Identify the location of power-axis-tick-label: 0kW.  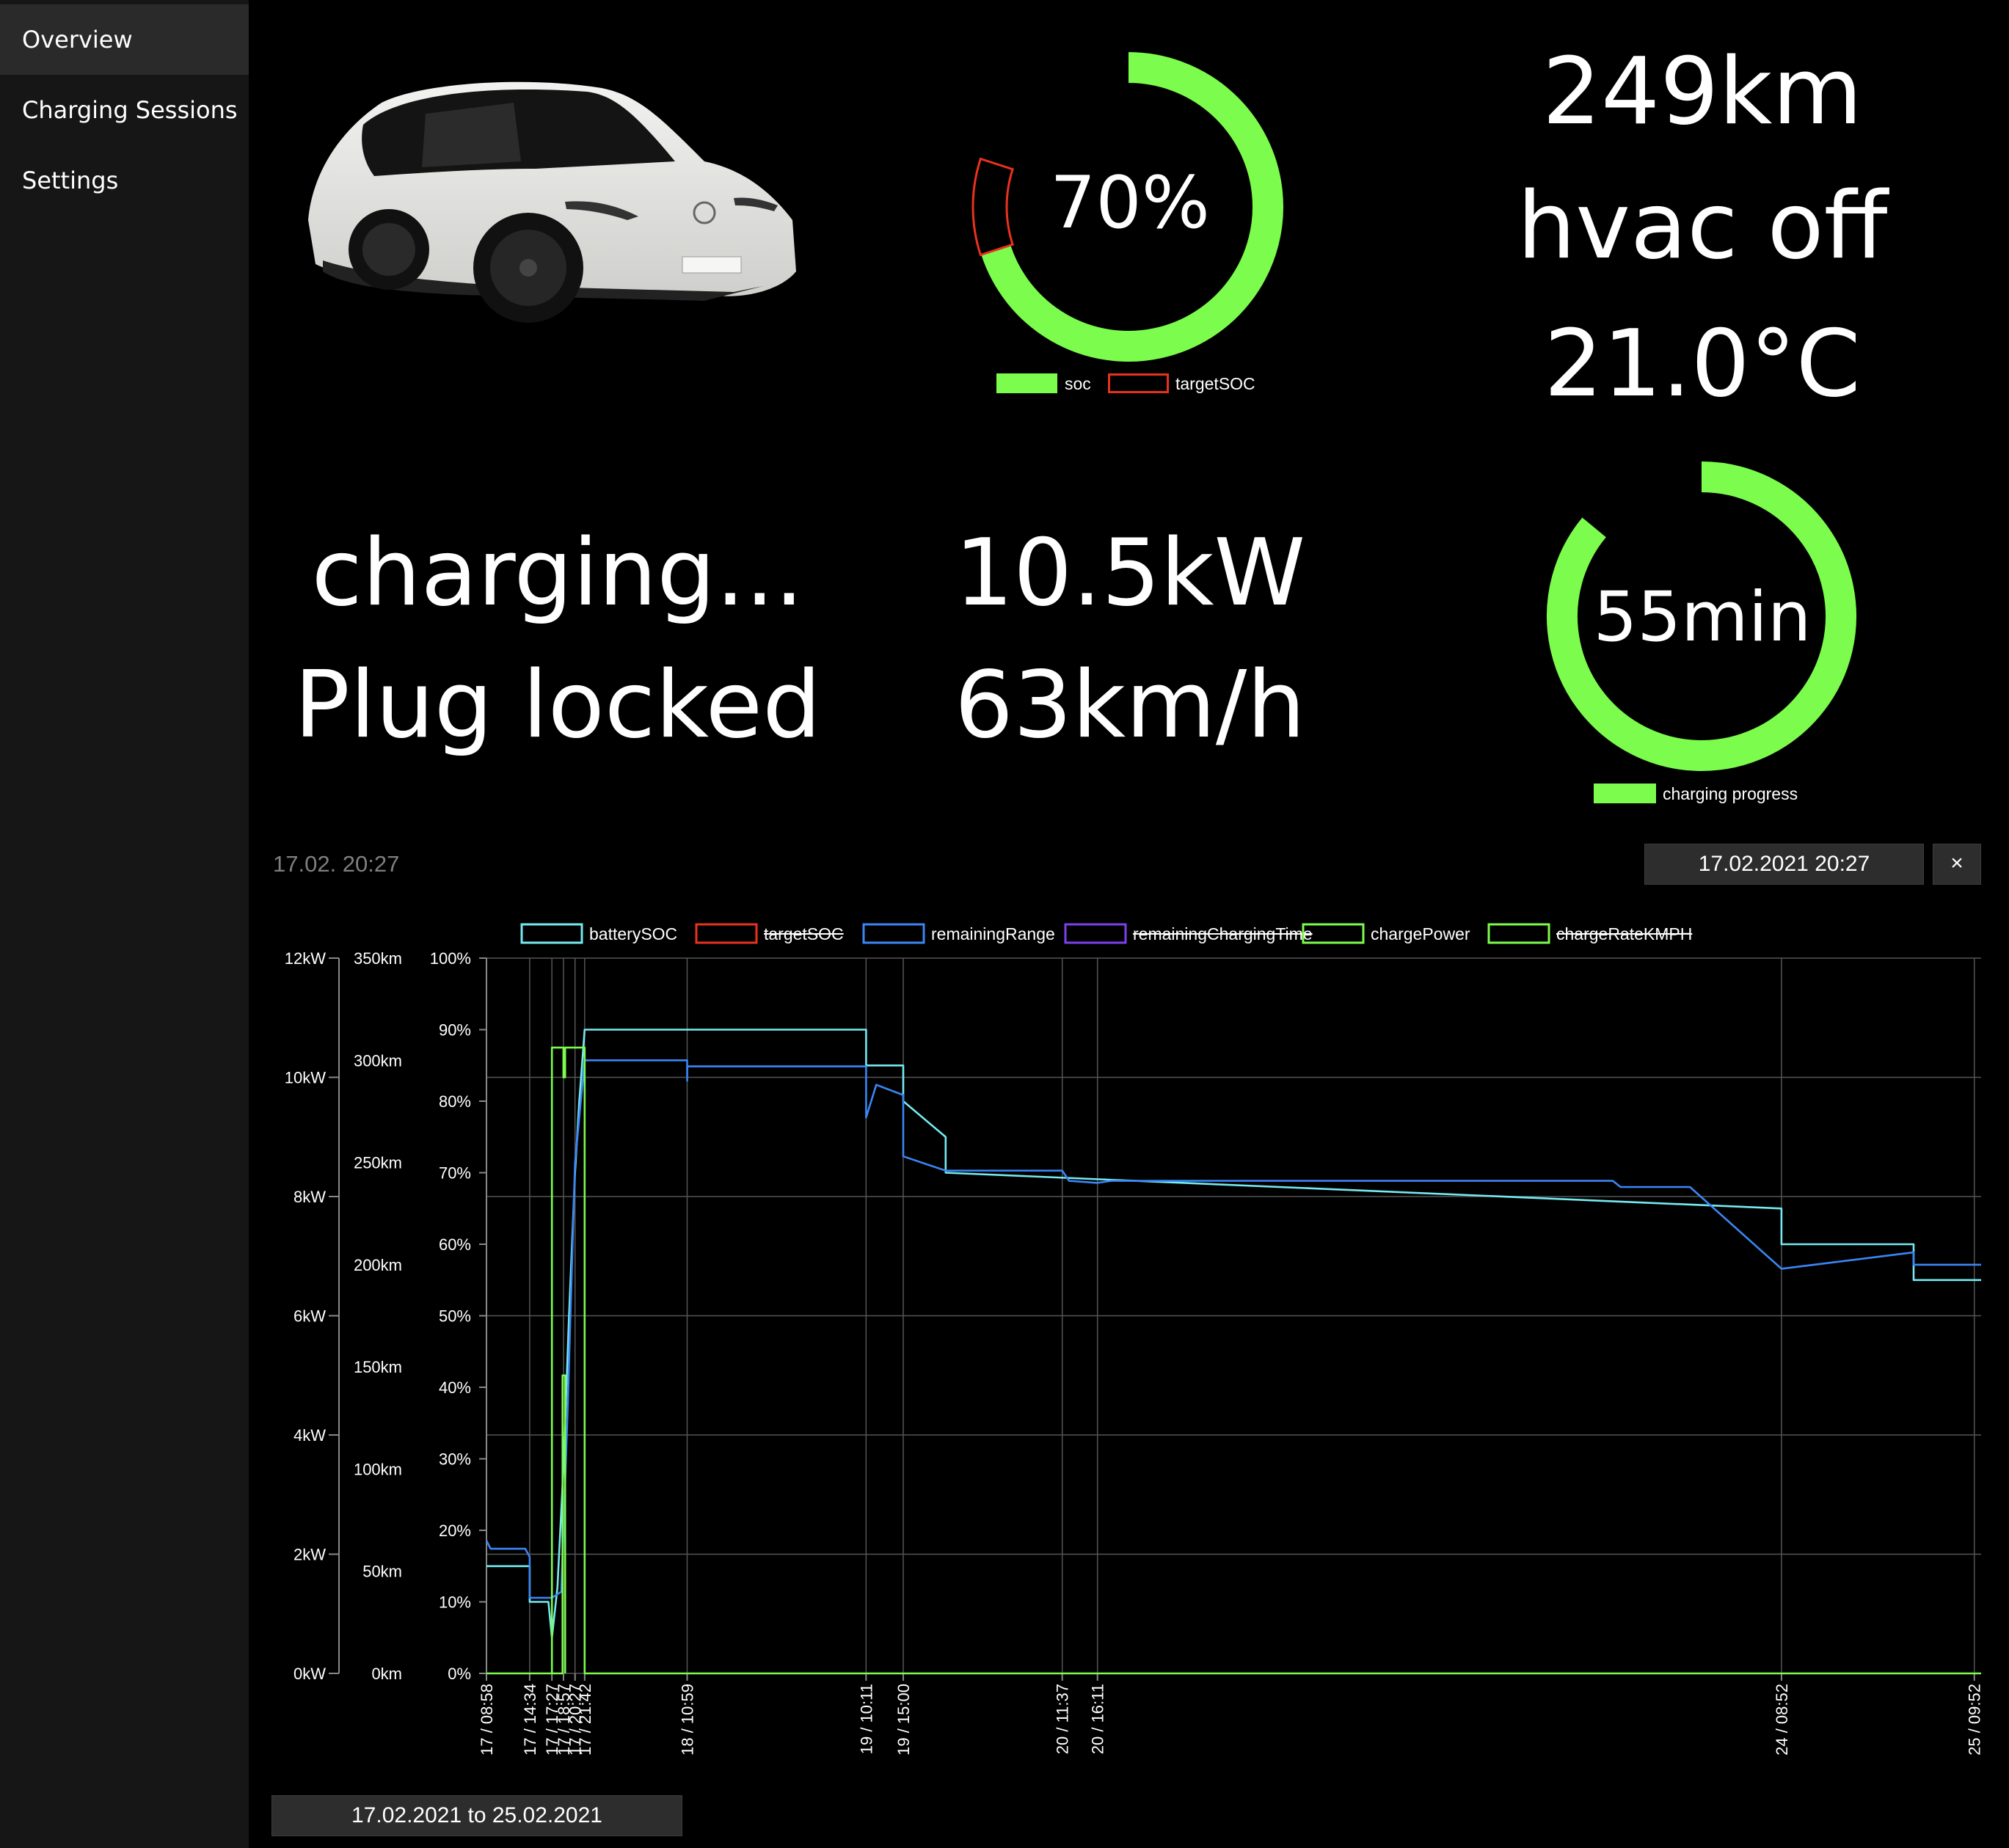
(309, 1674).